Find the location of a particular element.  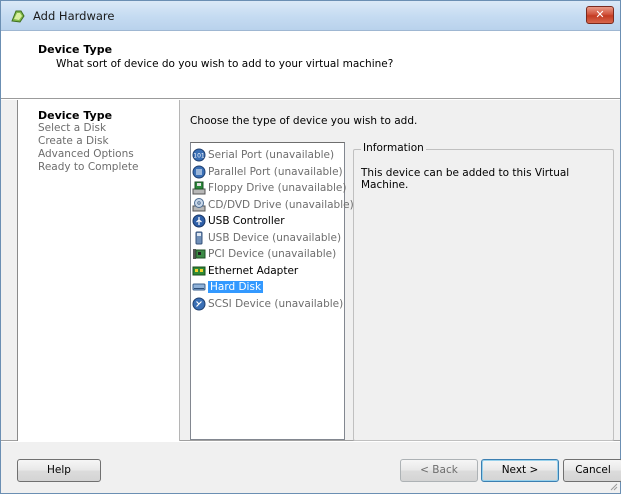

wizard-footer: Help < Back Next > Cancel is located at coordinates (311, 467).